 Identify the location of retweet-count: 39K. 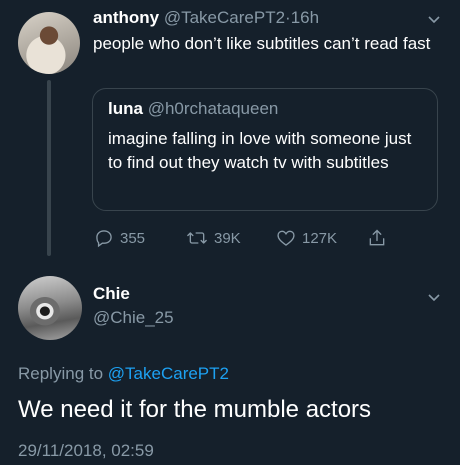
(227, 238).